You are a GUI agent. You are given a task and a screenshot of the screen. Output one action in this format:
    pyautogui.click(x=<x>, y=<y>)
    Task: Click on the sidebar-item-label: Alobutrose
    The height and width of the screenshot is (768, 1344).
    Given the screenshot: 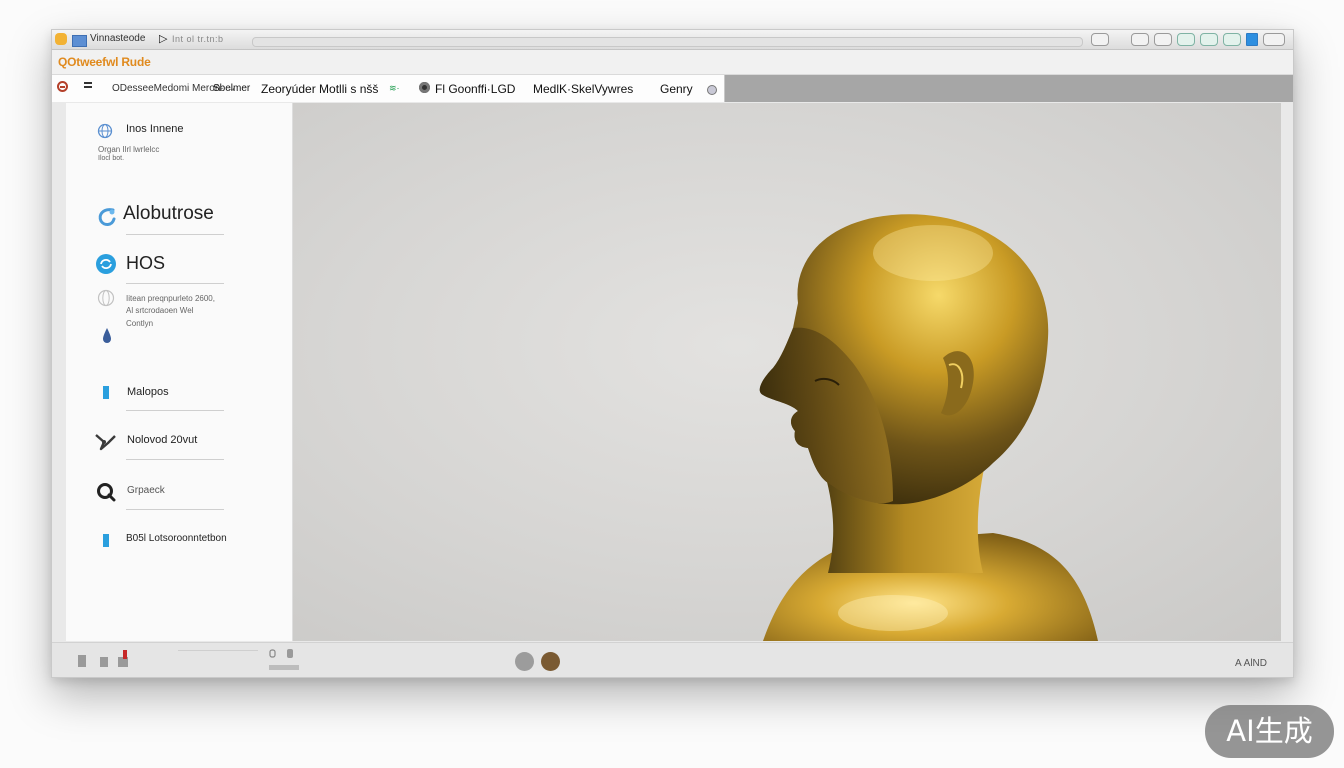 What is the action you would take?
    pyautogui.click(x=168, y=214)
    